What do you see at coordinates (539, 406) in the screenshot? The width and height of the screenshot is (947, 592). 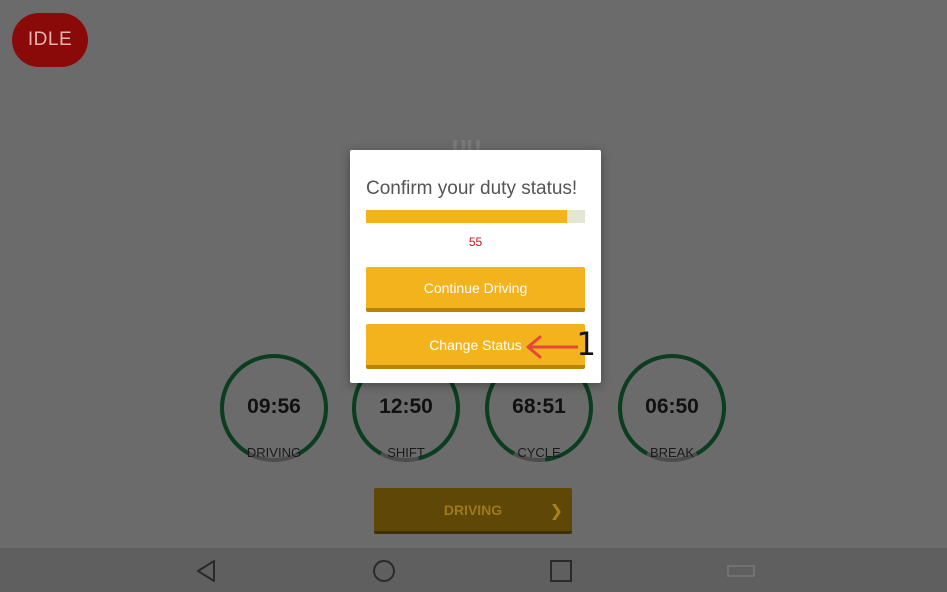 I see `gauge-value: 68:51` at bounding box center [539, 406].